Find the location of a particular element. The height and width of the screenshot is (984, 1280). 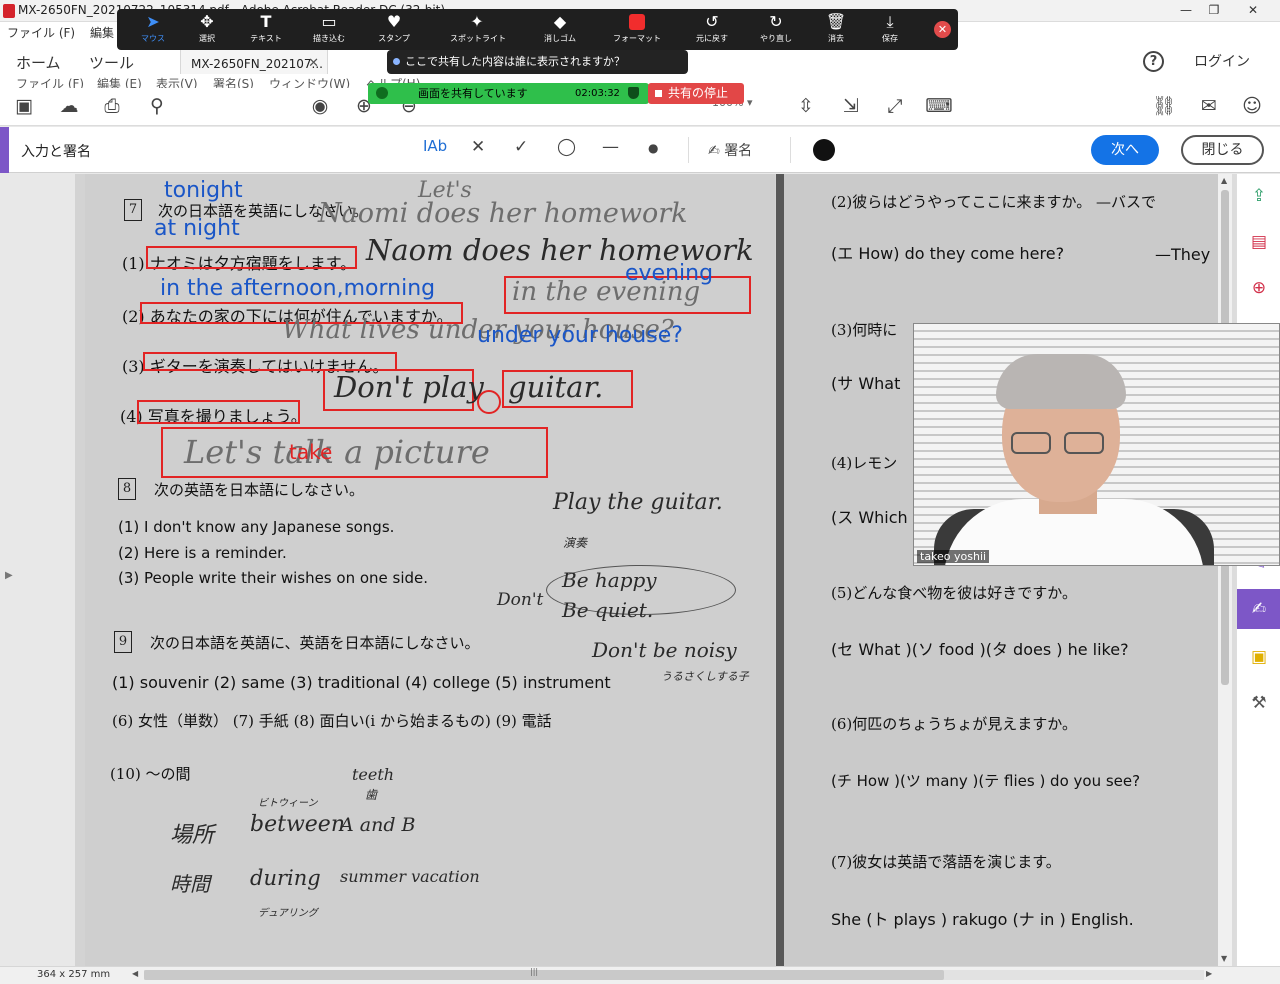

tool-label: フォーマット is located at coordinates (637, 38).